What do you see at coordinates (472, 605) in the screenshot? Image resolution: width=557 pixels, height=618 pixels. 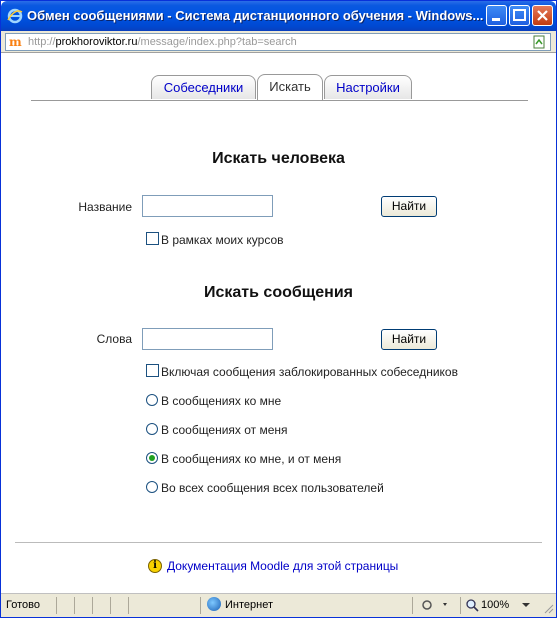 I see `zoom-icon` at bounding box center [472, 605].